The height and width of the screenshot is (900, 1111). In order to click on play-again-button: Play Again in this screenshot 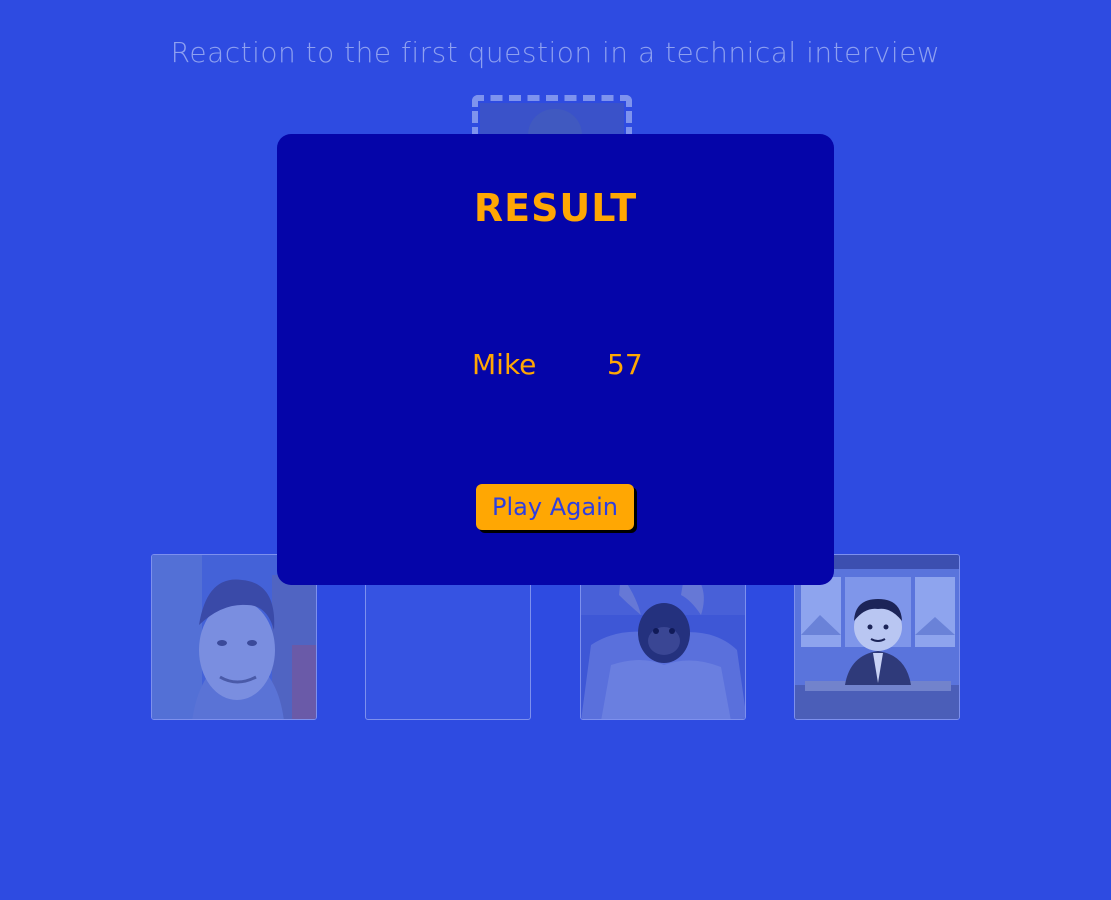, I will do `click(555, 507)`.